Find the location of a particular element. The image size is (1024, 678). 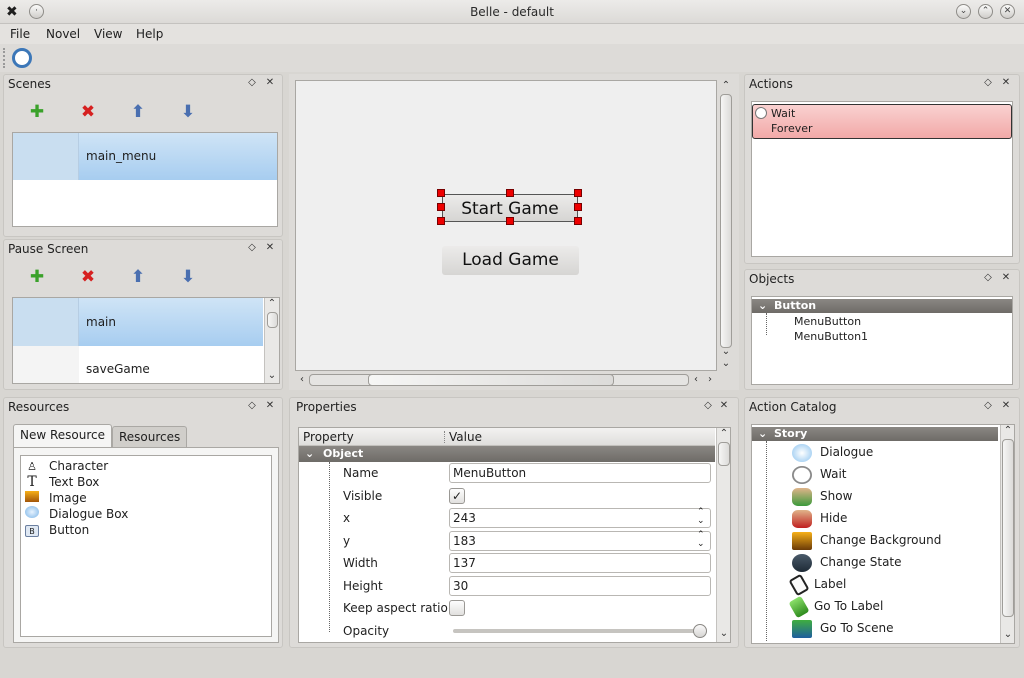

close-button: ✕ is located at coordinates (1007, 11).